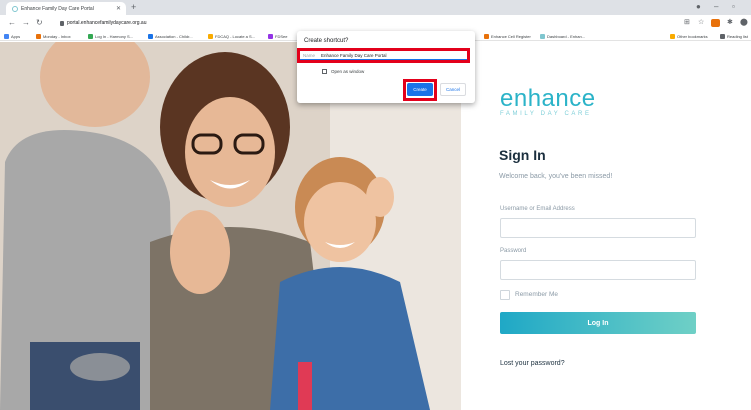 This screenshot has height=410, width=751. I want to click on cancel-button: Cancel, so click(453, 89).